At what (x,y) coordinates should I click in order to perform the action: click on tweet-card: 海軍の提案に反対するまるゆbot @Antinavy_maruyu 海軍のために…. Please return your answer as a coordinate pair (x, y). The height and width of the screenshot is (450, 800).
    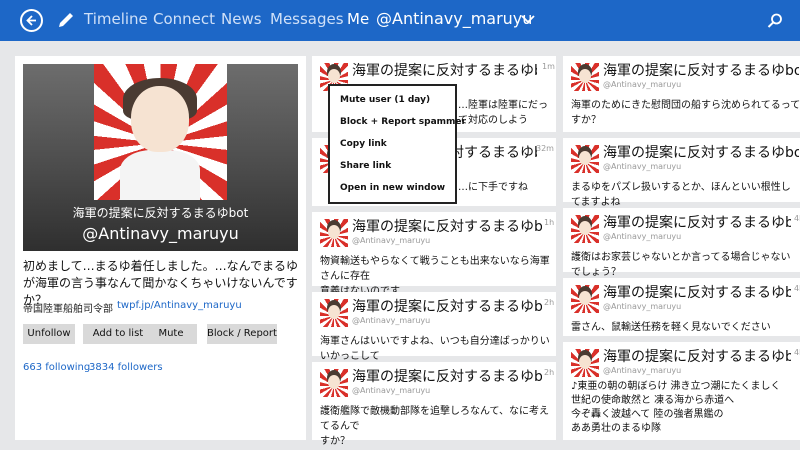
    Looking at the image, I should click on (681, 94).